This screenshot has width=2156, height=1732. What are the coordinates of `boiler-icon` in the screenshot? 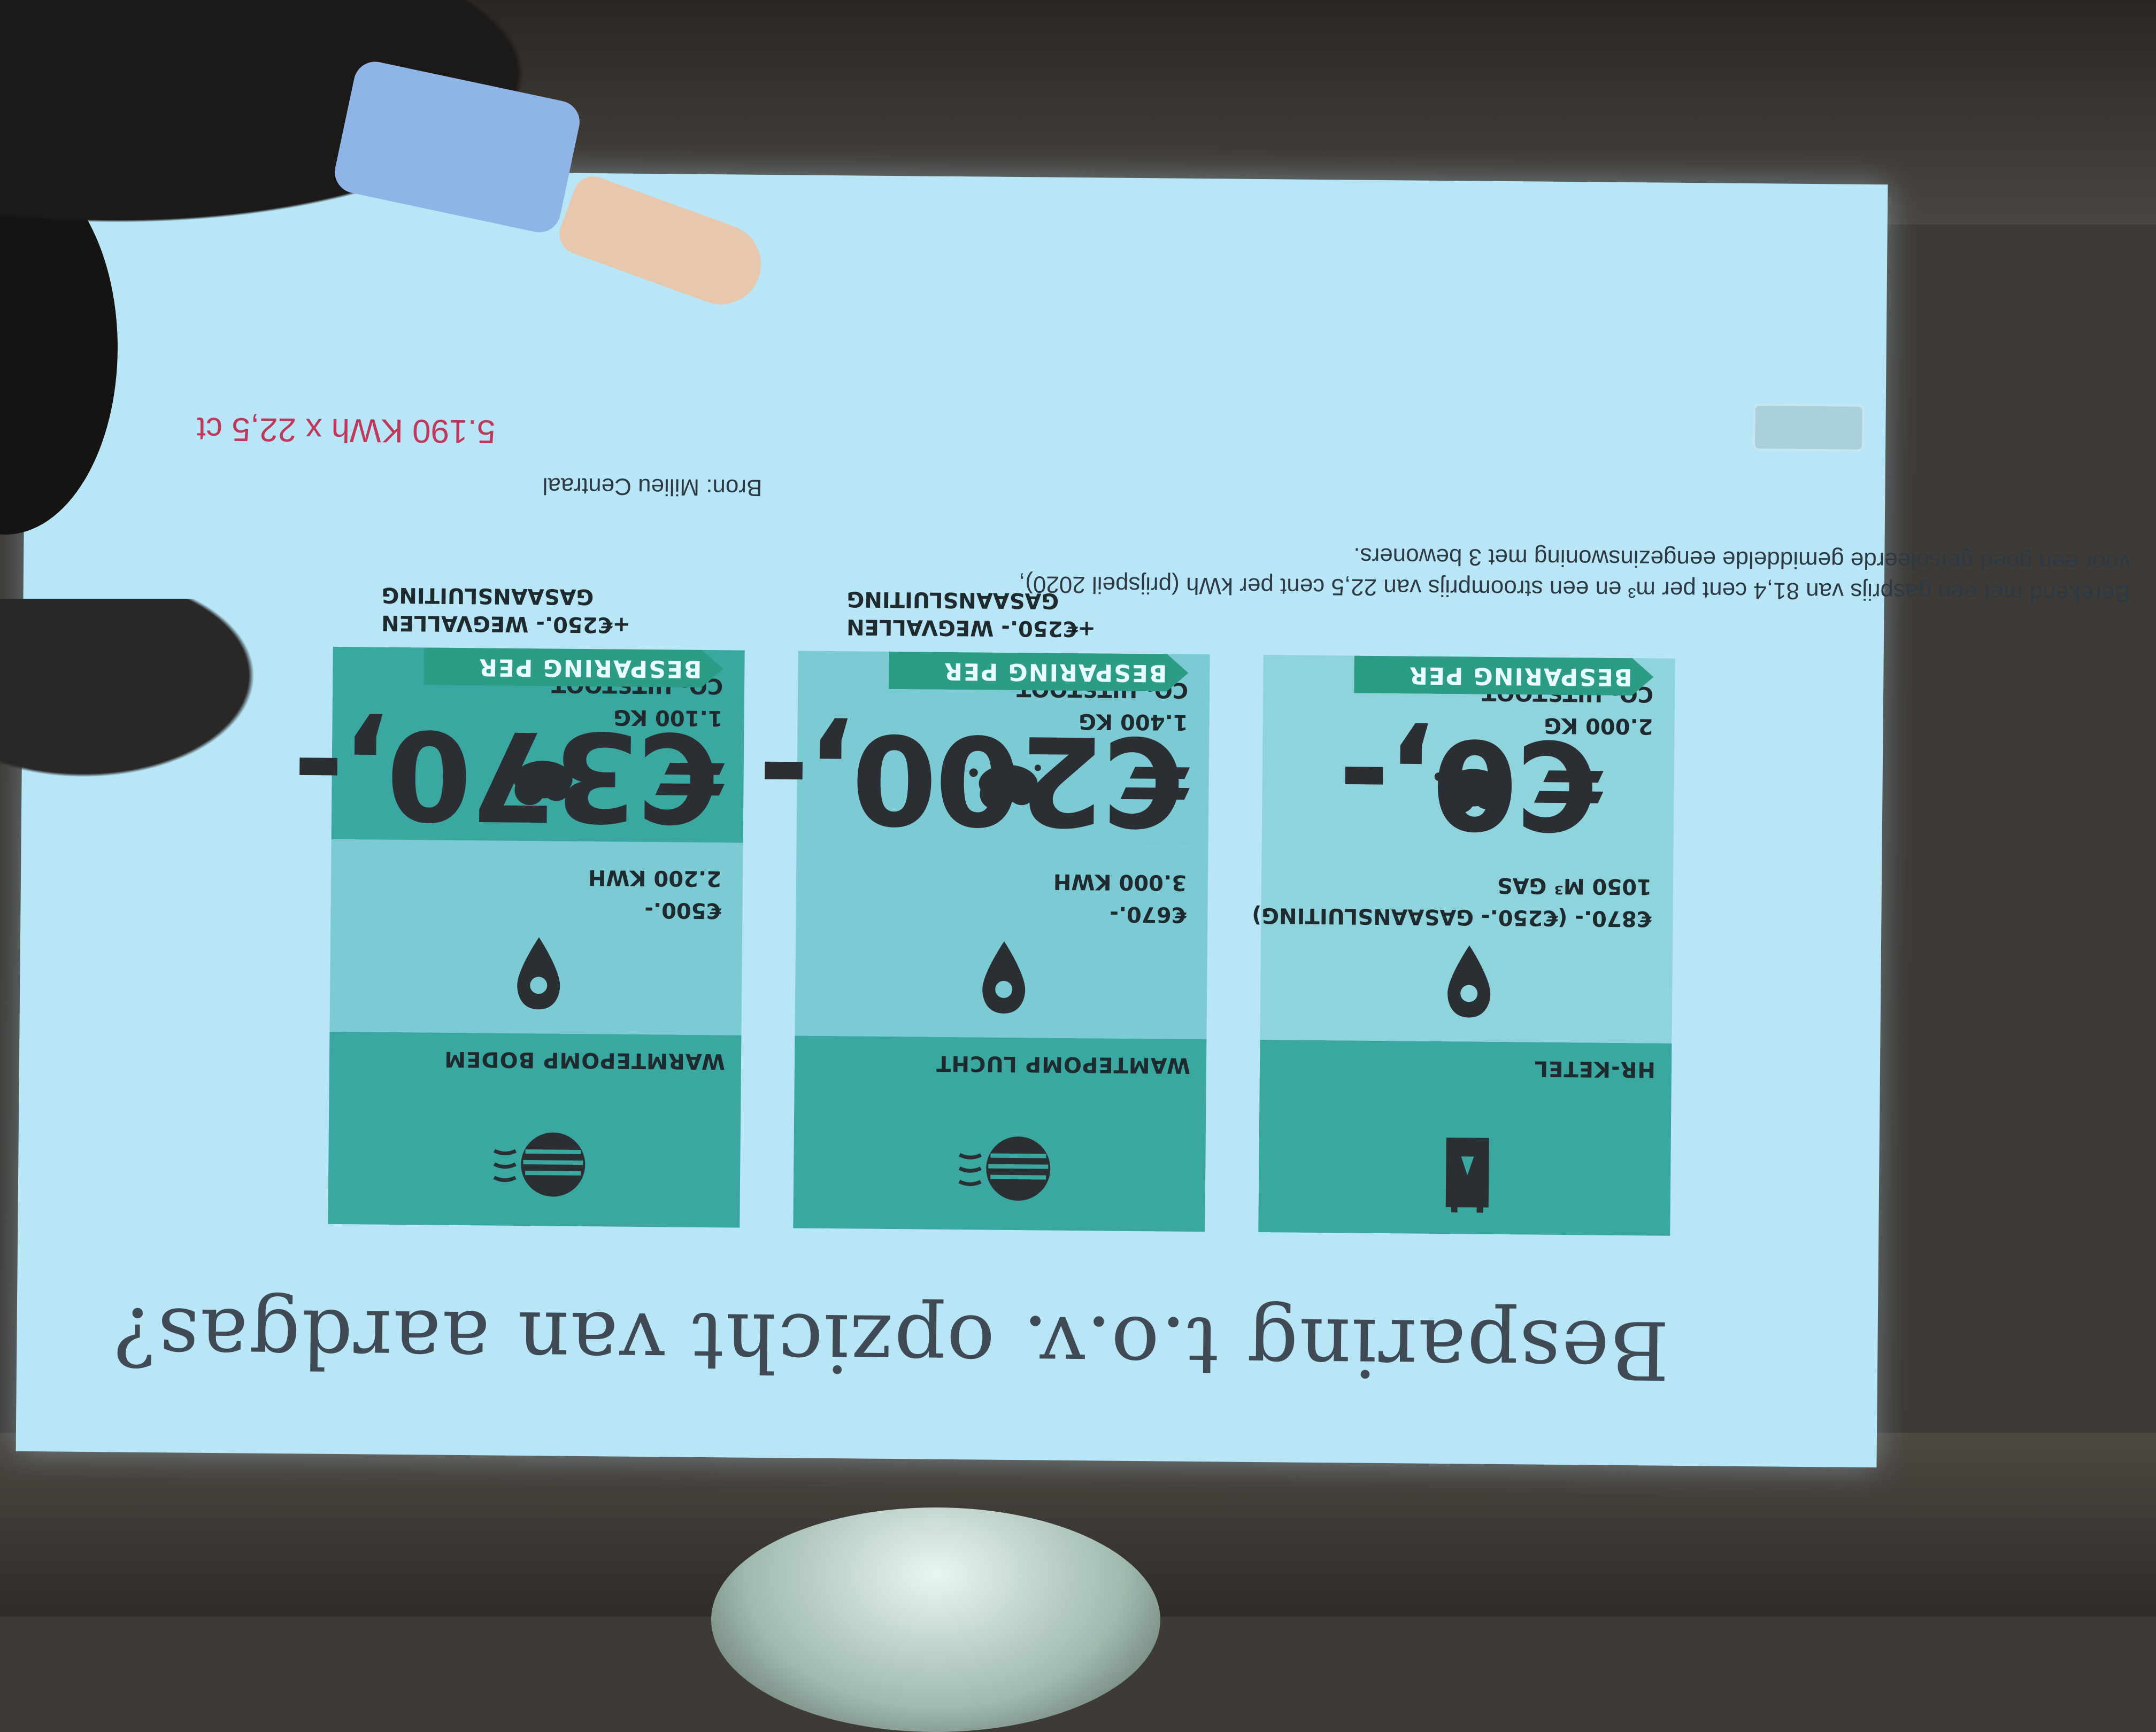 It's located at (1467, 1175).